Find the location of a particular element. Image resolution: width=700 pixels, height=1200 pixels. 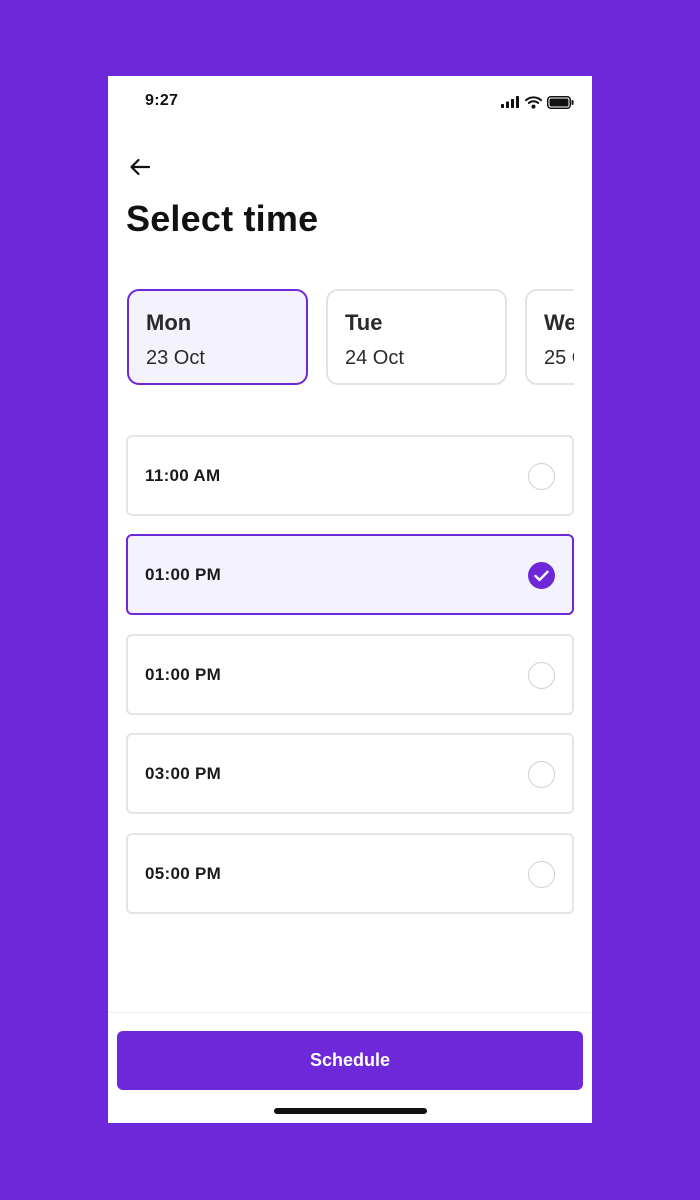

date-selector: Mon 23 Oct Tue 24 Oct Wed 25 Oct is located at coordinates (350, 339).